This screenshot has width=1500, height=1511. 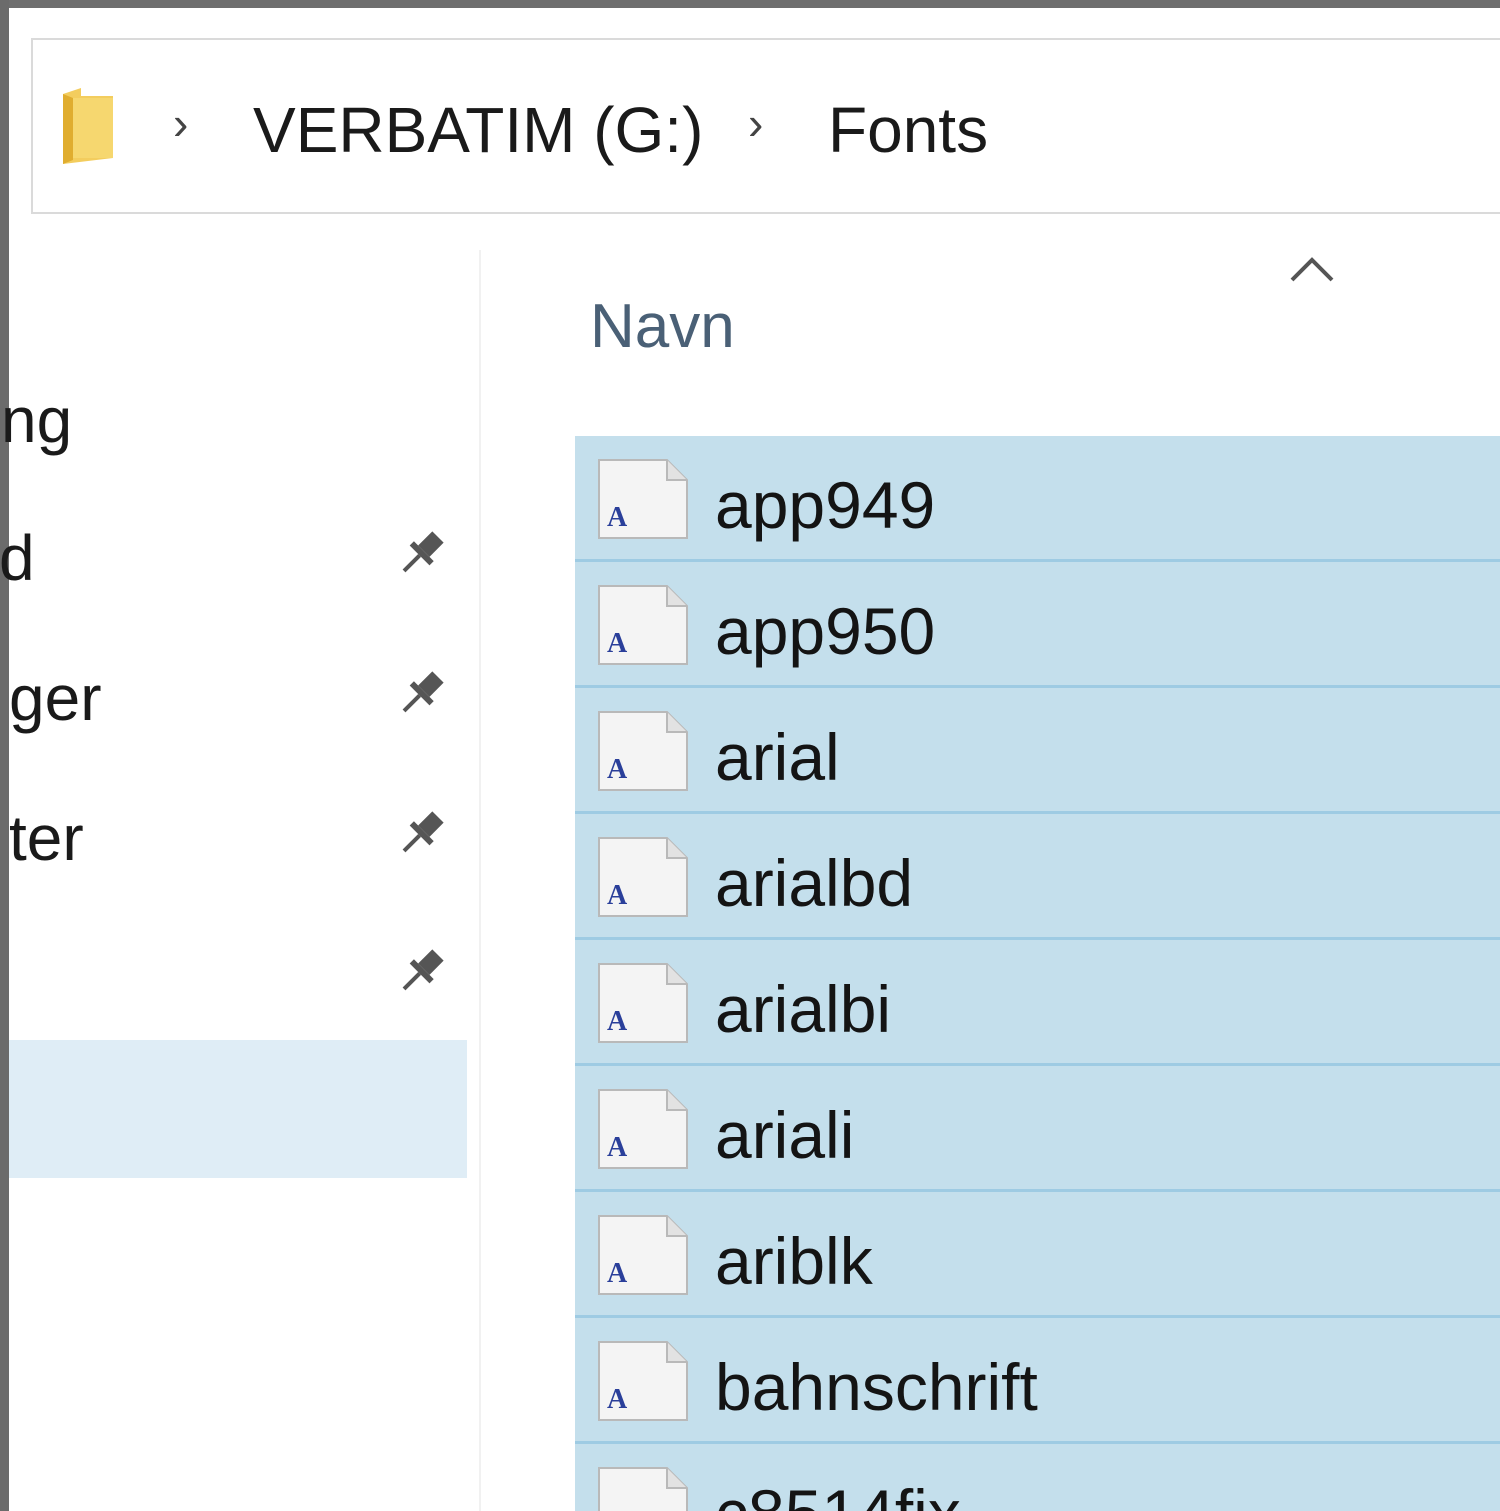 What do you see at coordinates (876, 1387) in the screenshot?
I see `file-name: bahnschrift` at bounding box center [876, 1387].